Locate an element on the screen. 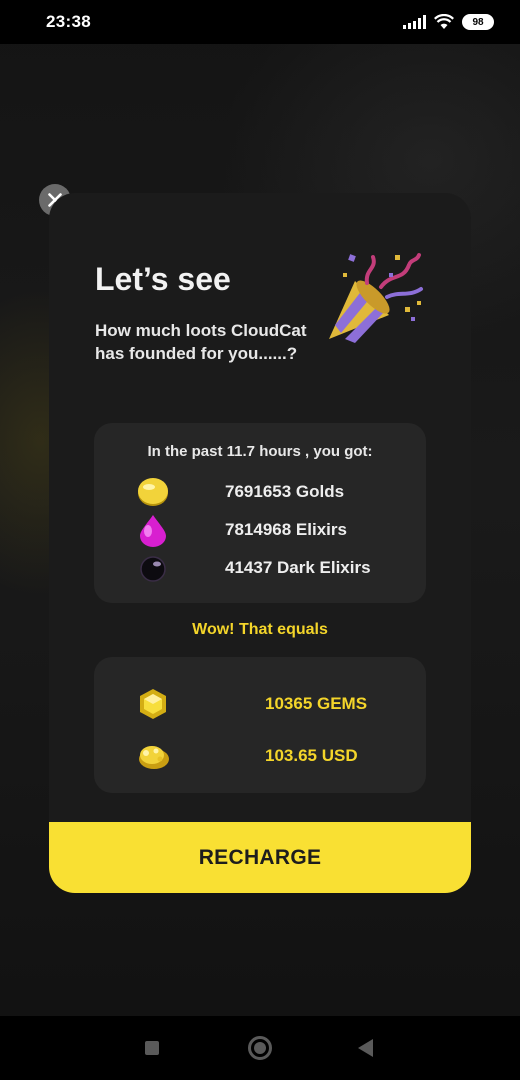 The height and width of the screenshot is (1080, 520). loot-elixir-text: 7814968 Elixirs is located at coordinates (286, 529).